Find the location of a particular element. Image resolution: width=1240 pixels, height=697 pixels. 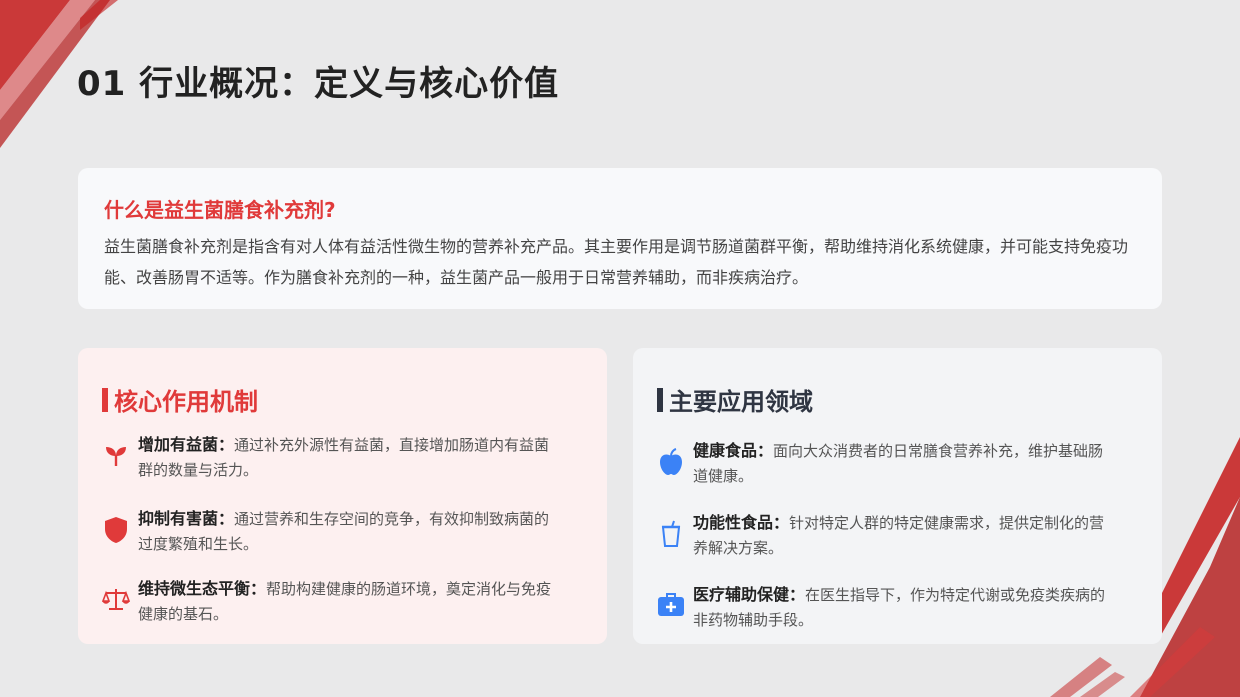

item-label: 增加有益菌： is located at coordinates (186, 444).